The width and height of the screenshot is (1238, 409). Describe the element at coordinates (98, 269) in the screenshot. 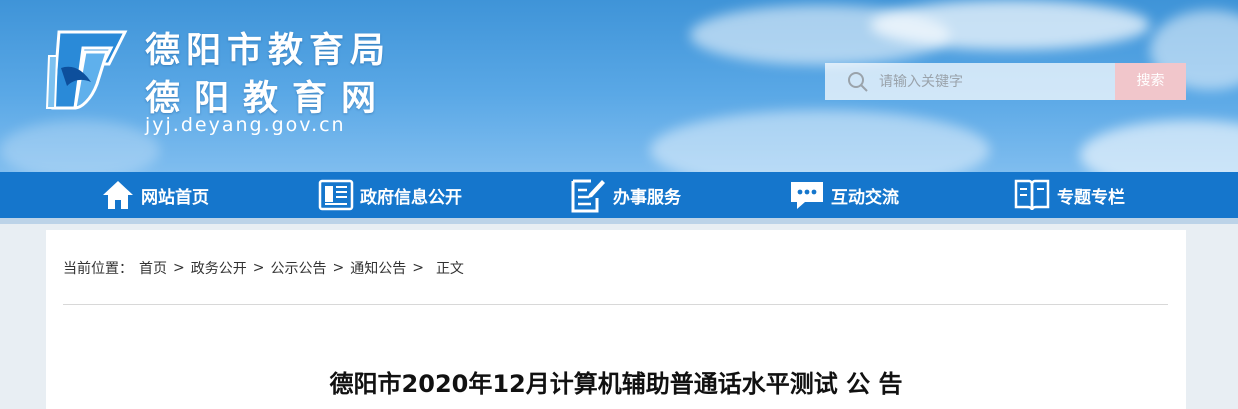

I see `breadcrumb-prefix: 当前位置：` at that location.